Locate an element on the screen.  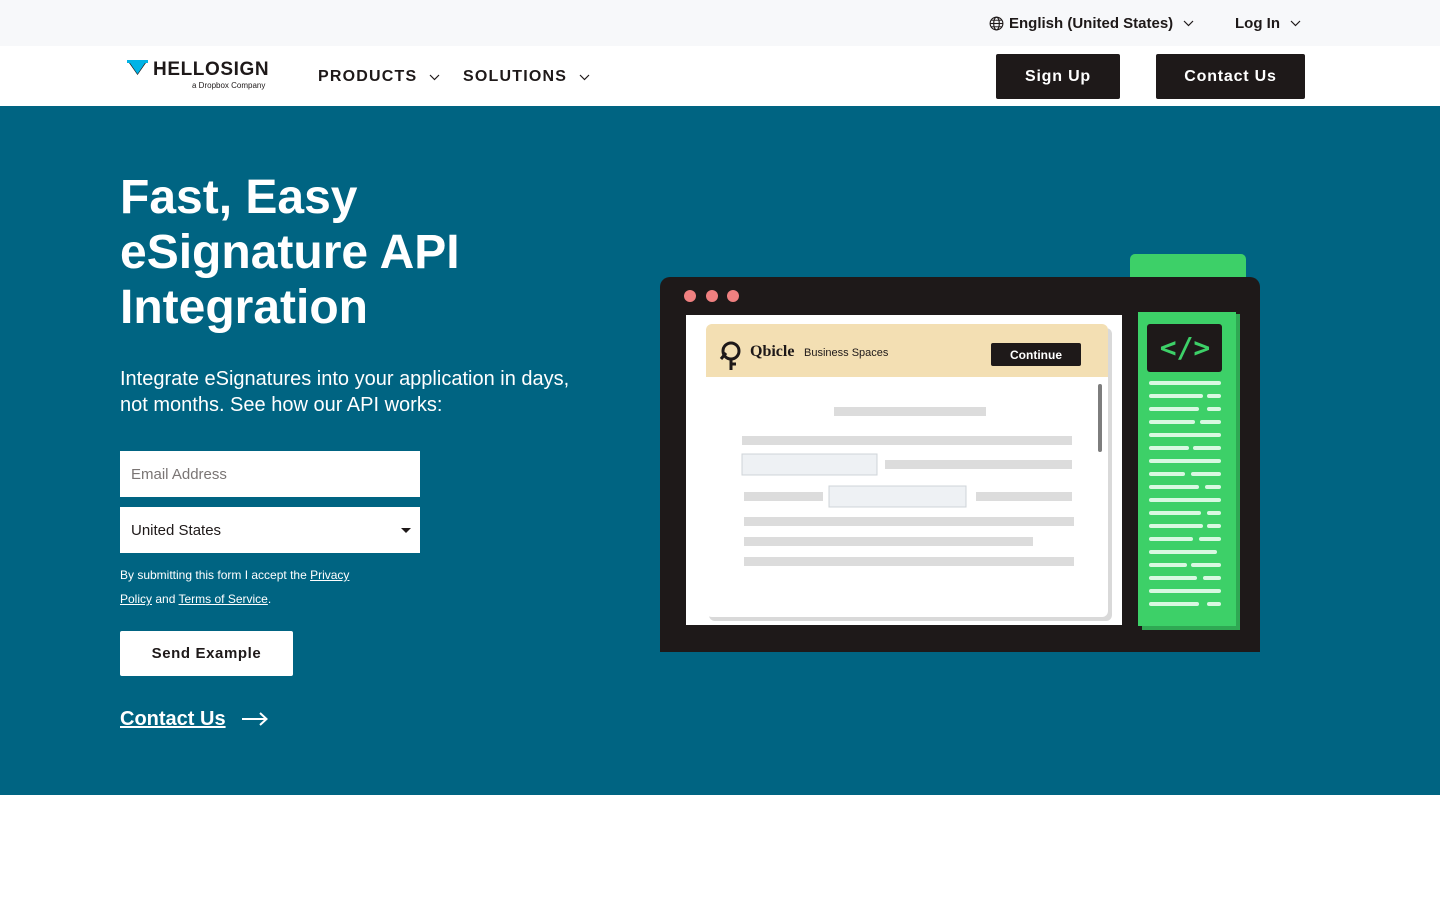
country-select-value: United States is located at coordinates (176, 530).